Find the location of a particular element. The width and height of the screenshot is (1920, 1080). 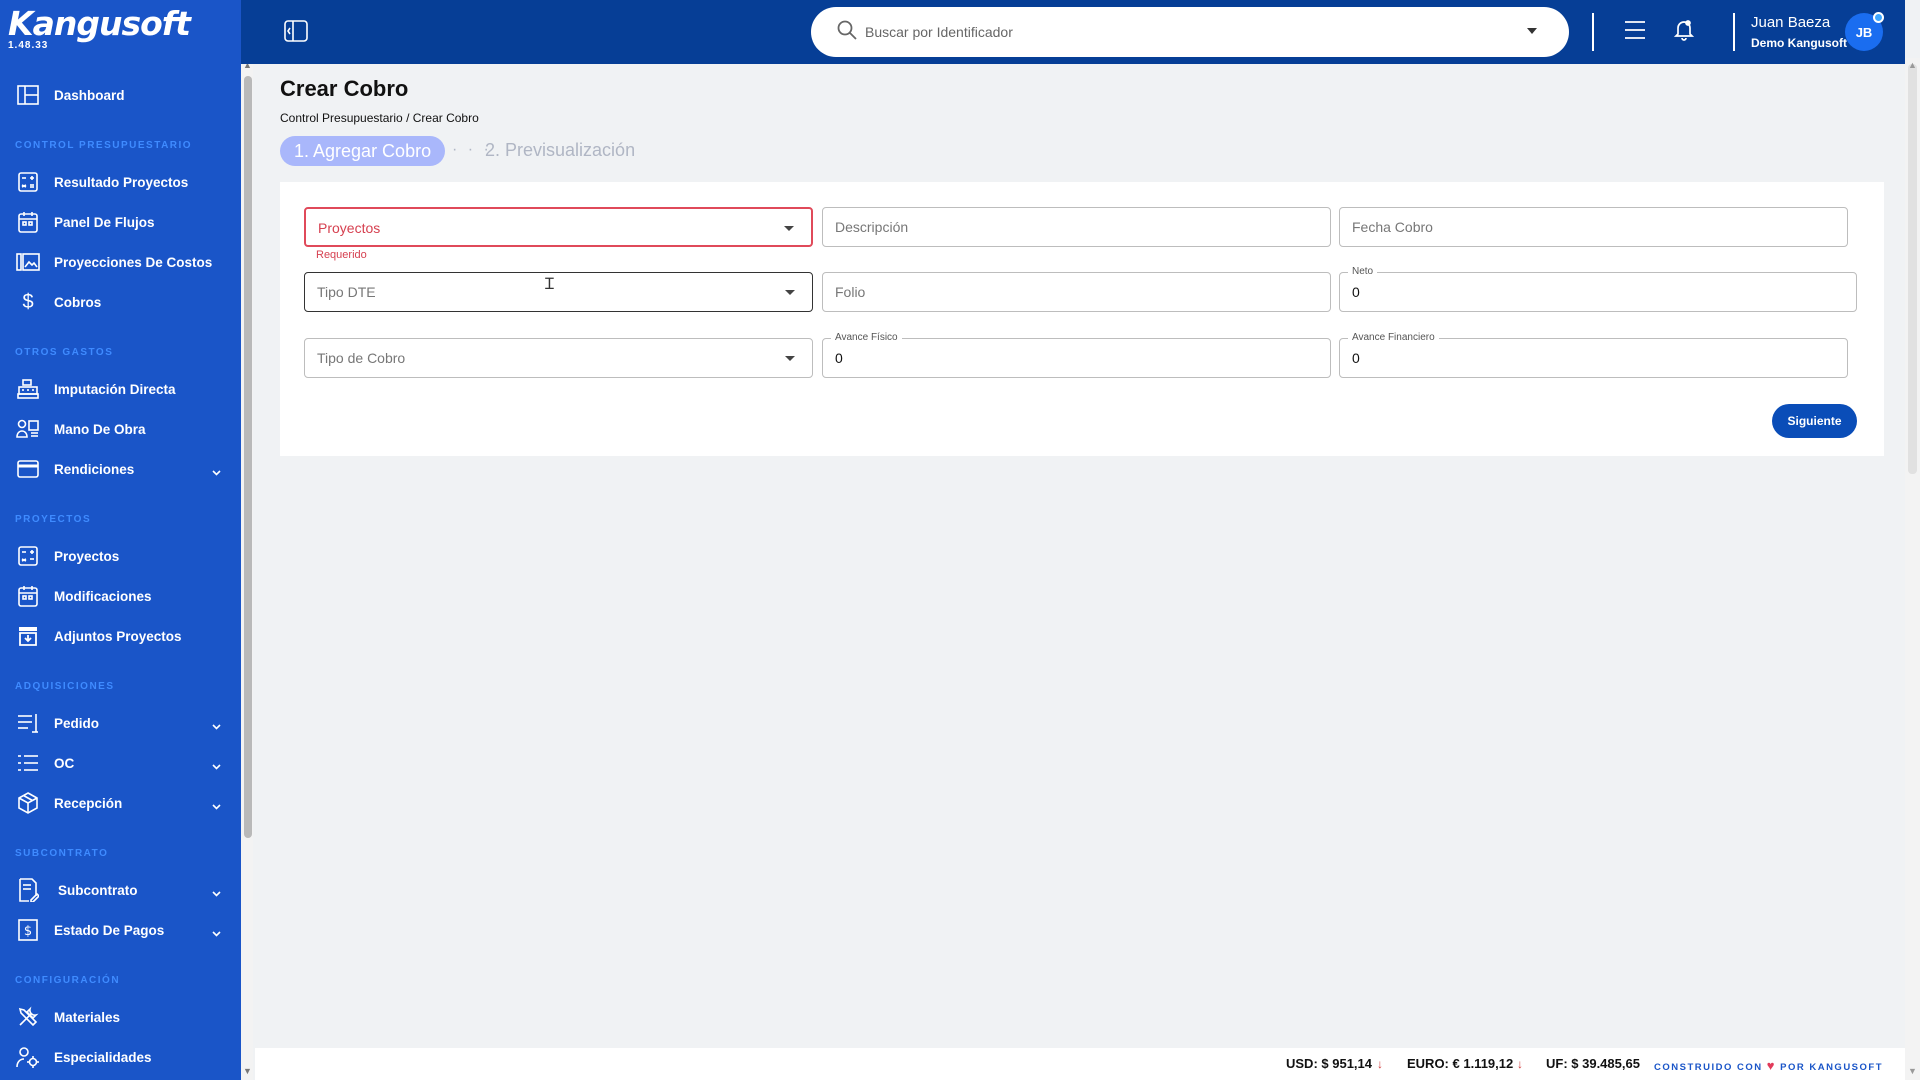

section-adquisiciones: ADQUISICIONES is located at coordinates (65, 686).